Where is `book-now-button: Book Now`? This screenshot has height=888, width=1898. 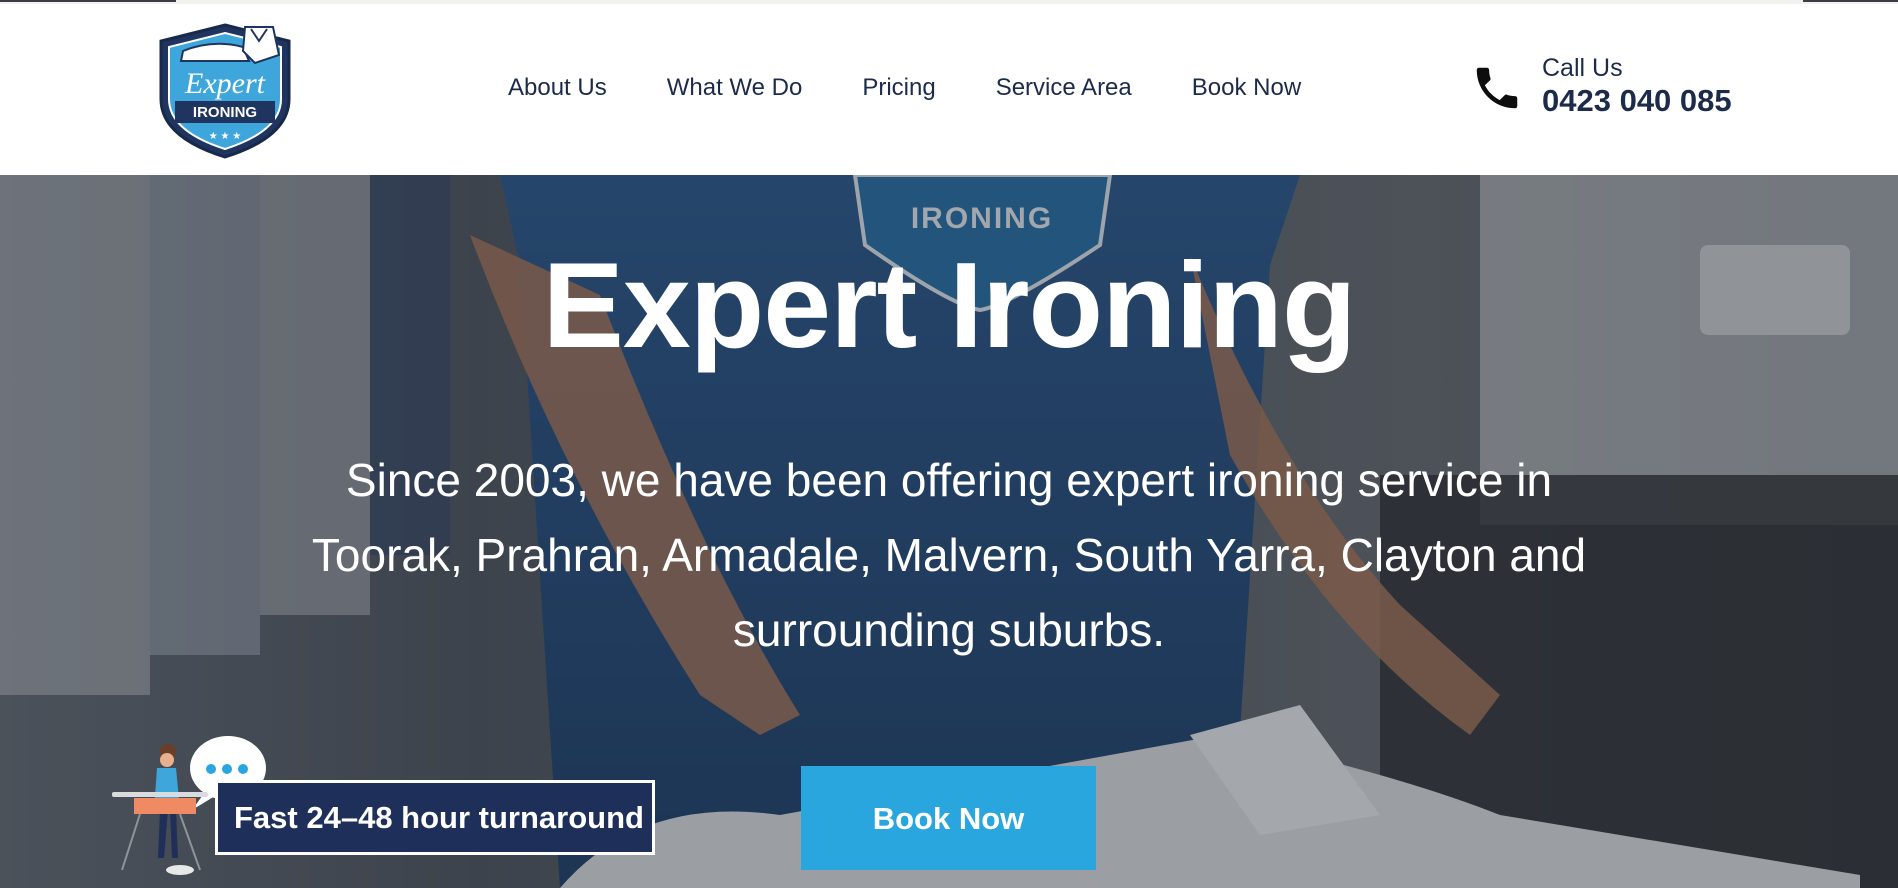 book-now-button: Book Now is located at coordinates (948, 818).